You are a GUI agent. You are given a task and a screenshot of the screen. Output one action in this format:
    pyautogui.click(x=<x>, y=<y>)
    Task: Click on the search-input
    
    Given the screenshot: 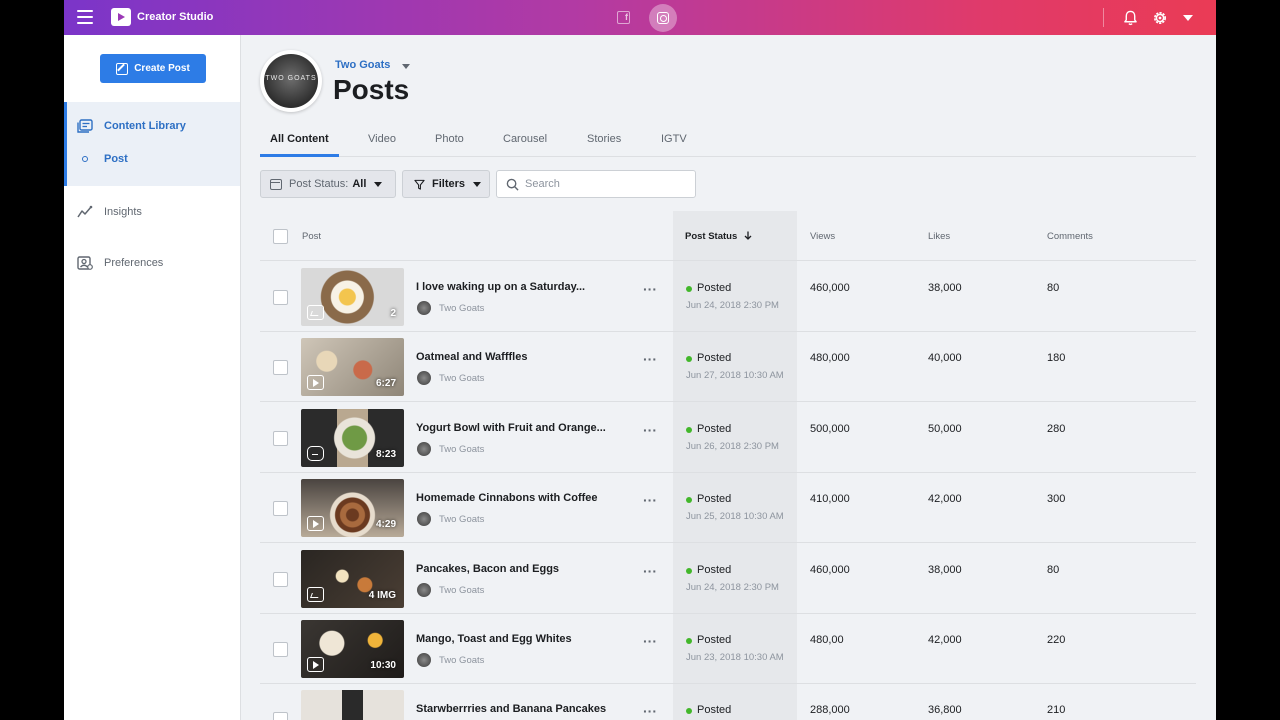 What is the action you would take?
    pyautogui.click(x=605, y=184)
    